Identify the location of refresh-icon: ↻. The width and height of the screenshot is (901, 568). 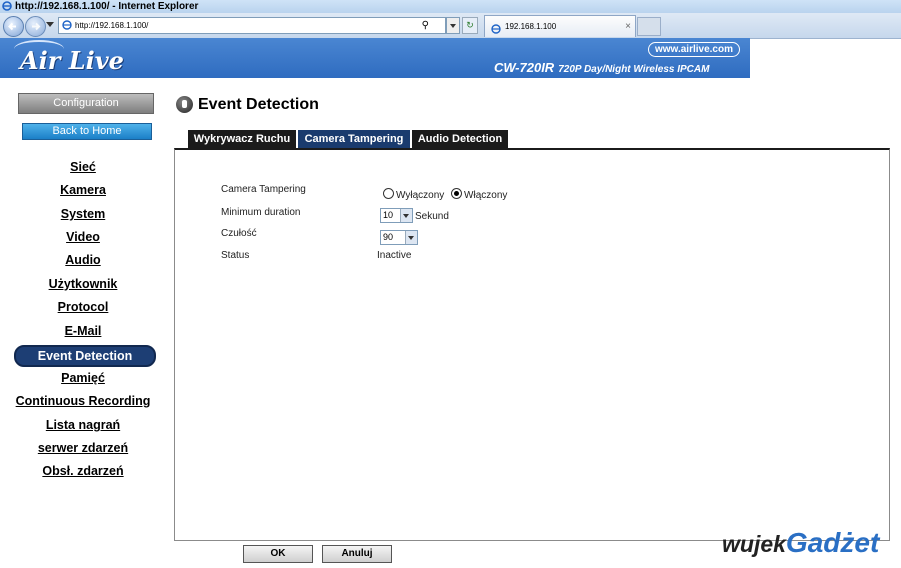
(470, 25).